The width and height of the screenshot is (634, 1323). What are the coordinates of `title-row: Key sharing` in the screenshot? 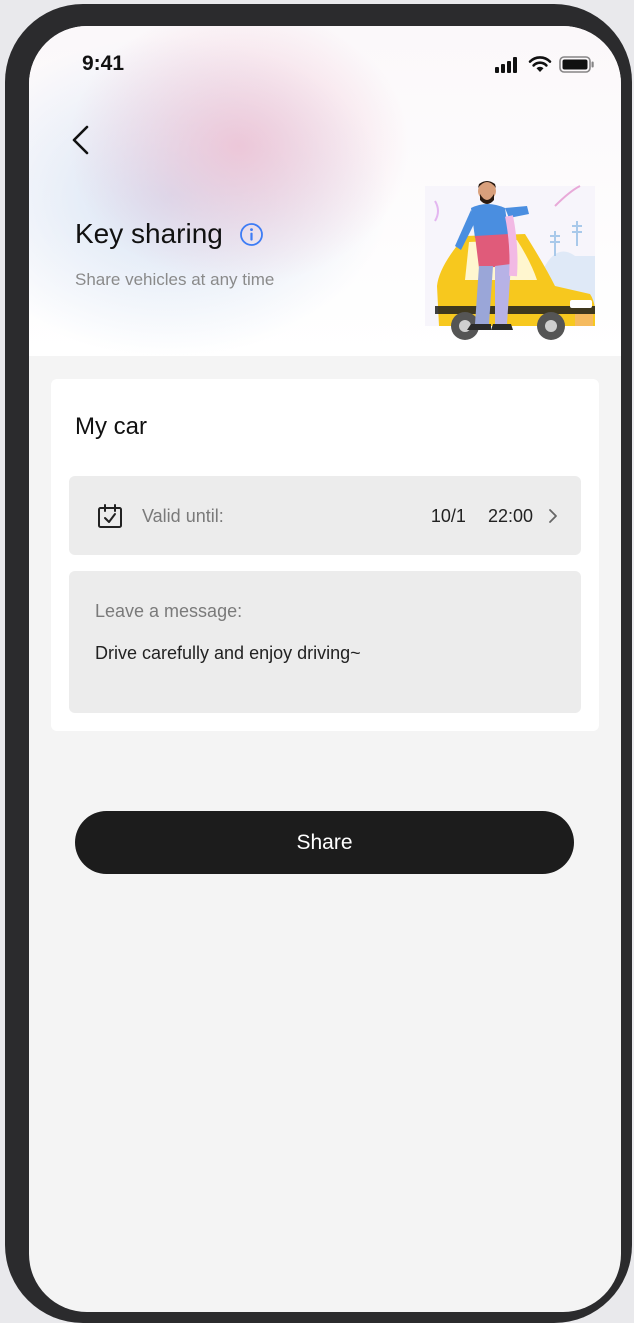 It's located at (169, 234).